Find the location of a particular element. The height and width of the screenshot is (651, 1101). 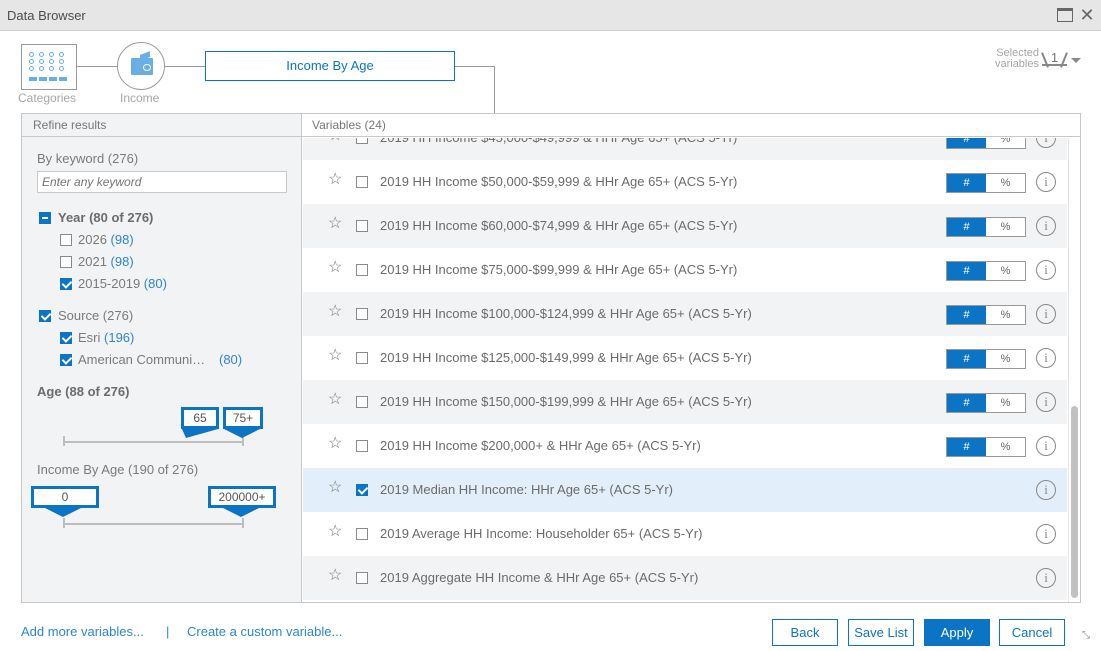

close-icon: ✕ is located at coordinates (1087, 15).